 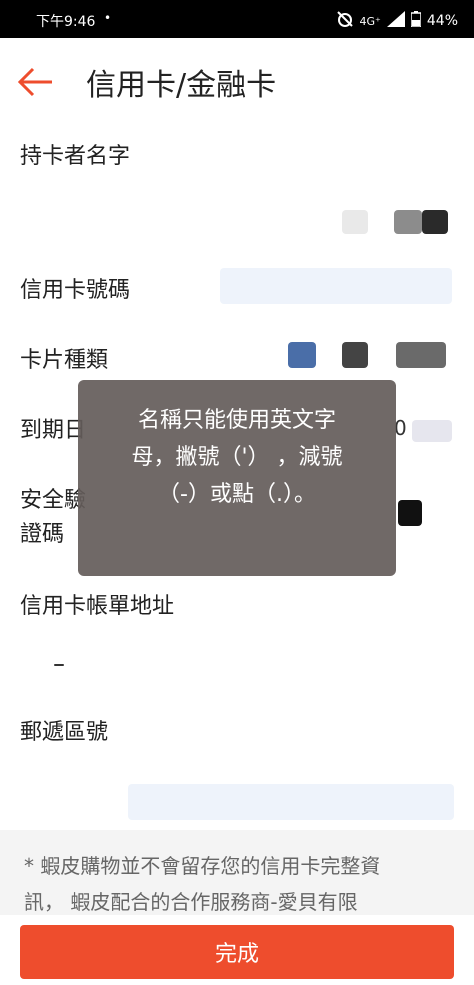 What do you see at coordinates (237, 224) in the screenshot?
I see `cardholder-name-field` at bounding box center [237, 224].